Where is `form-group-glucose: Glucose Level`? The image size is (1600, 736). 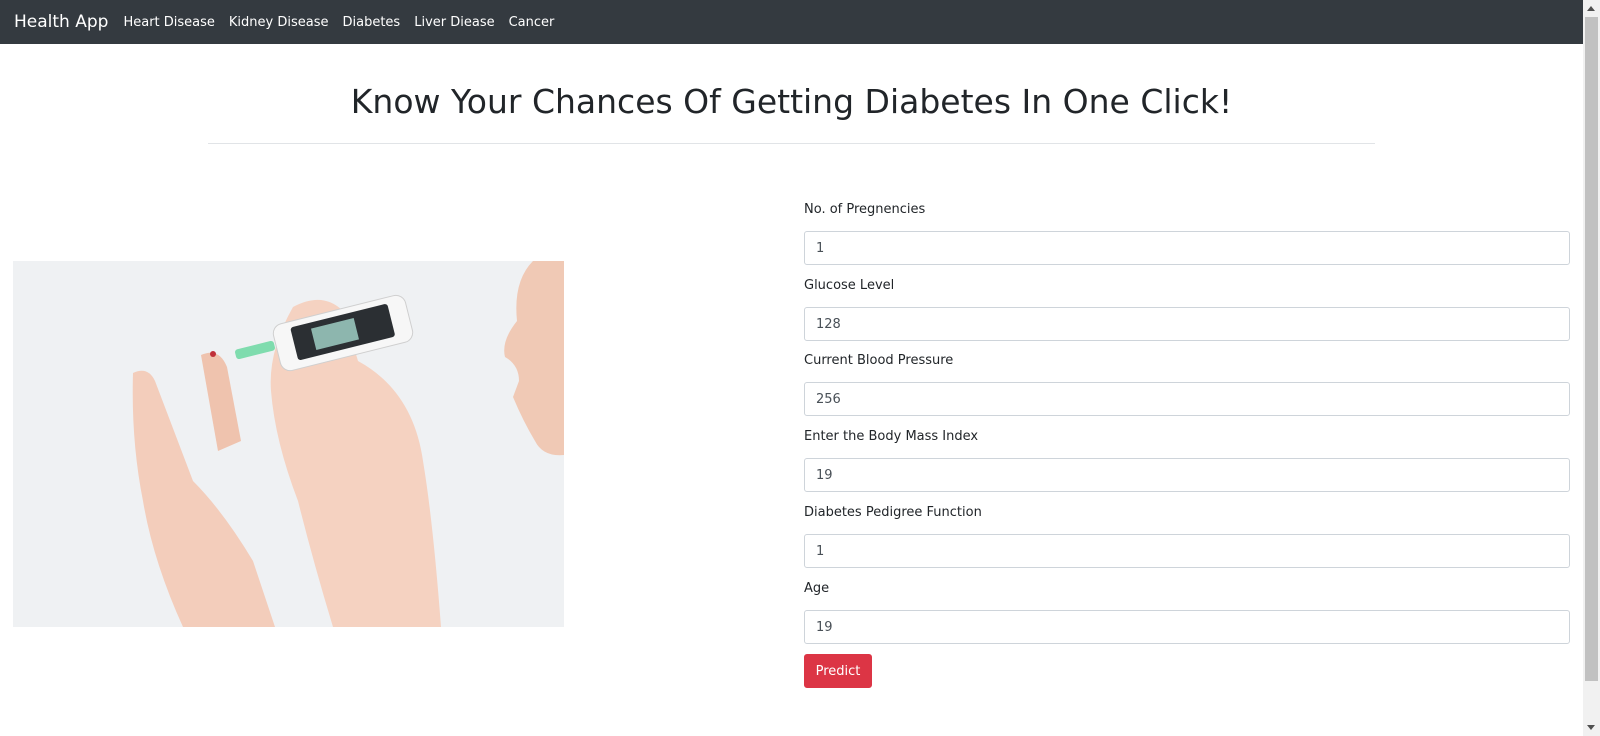
form-group-glucose: Glucose Level is located at coordinates (1187, 309).